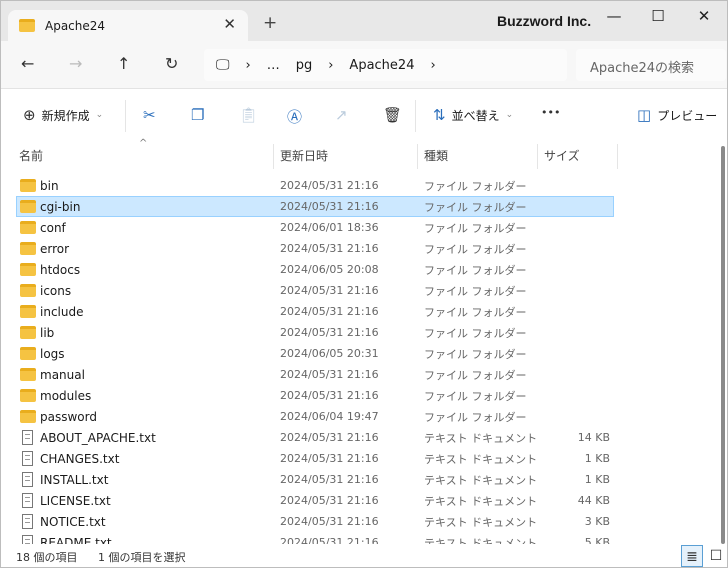 The width and height of the screenshot is (728, 568). What do you see at coordinates (55, 248) in the screenshot?
I see `file-name: error` at bounding box center [55, 248].